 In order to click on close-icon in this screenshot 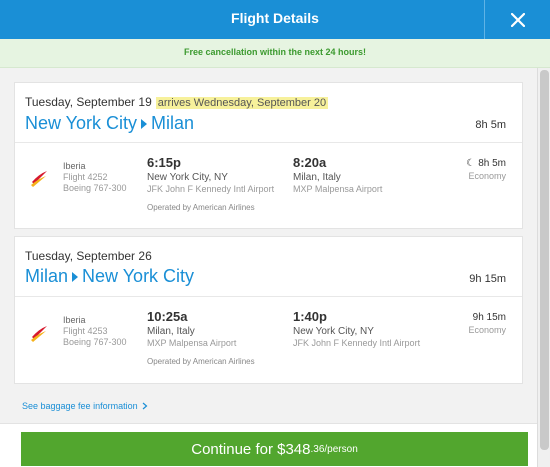, I will do `click(517, 19)`.